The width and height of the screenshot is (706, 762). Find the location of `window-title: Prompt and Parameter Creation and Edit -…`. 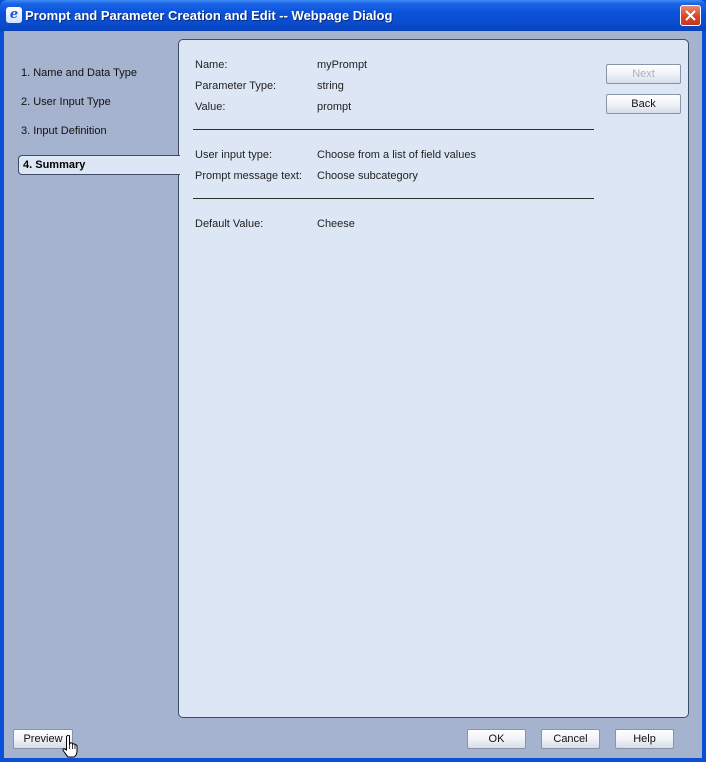

window-title: Prompt and Parameter Creation and Edit -… is located at coordinates (209, 15).